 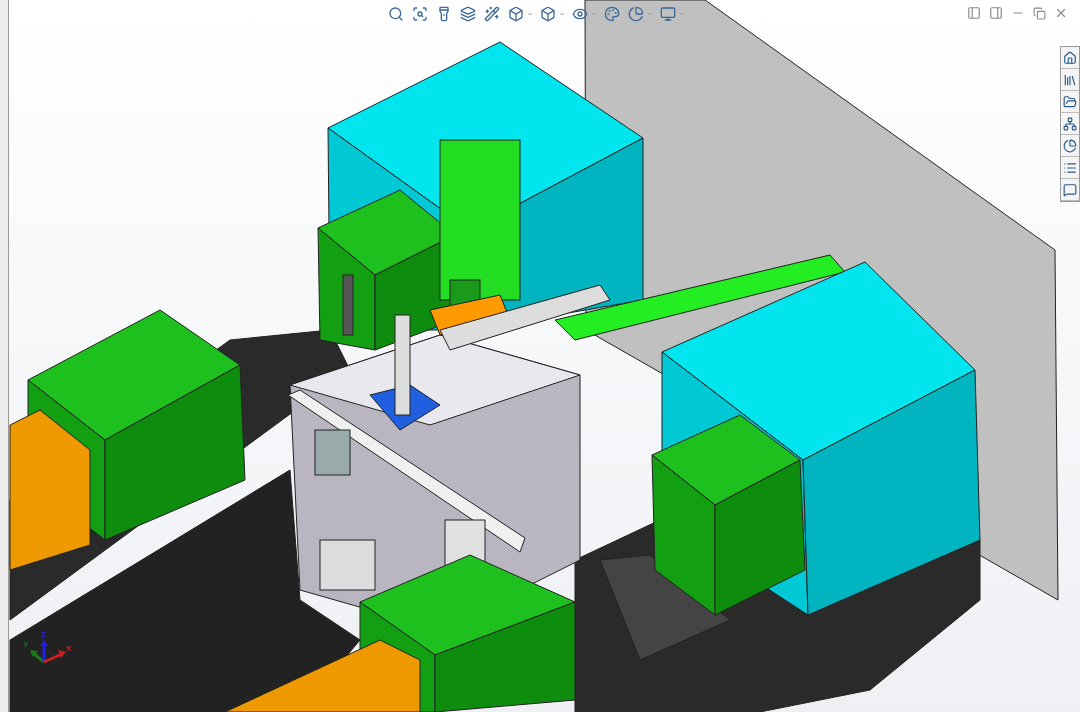 I want to click on axis-label: Z, so click(x=43, y=635).